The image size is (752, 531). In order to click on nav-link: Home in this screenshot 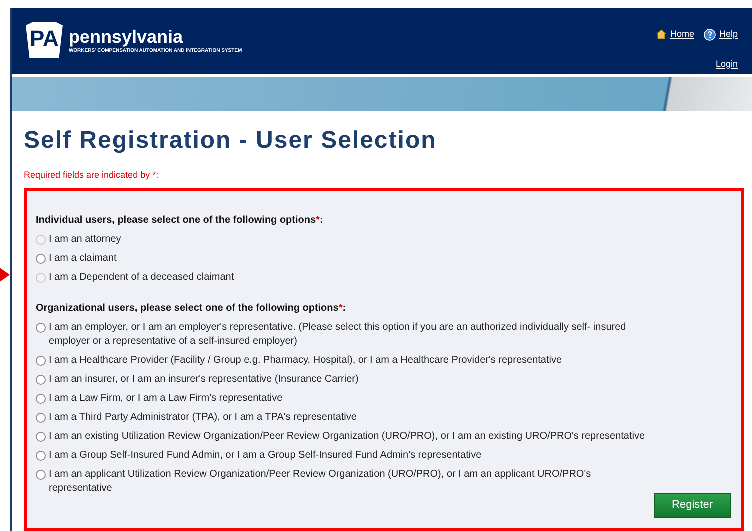, I will do `click(682, 35)`.